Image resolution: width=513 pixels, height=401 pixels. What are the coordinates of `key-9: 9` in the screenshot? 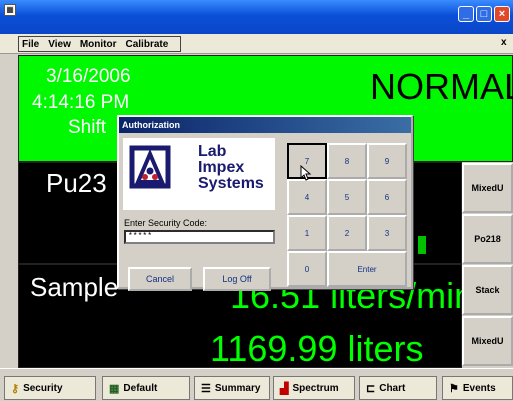 It's located at (387, 161).